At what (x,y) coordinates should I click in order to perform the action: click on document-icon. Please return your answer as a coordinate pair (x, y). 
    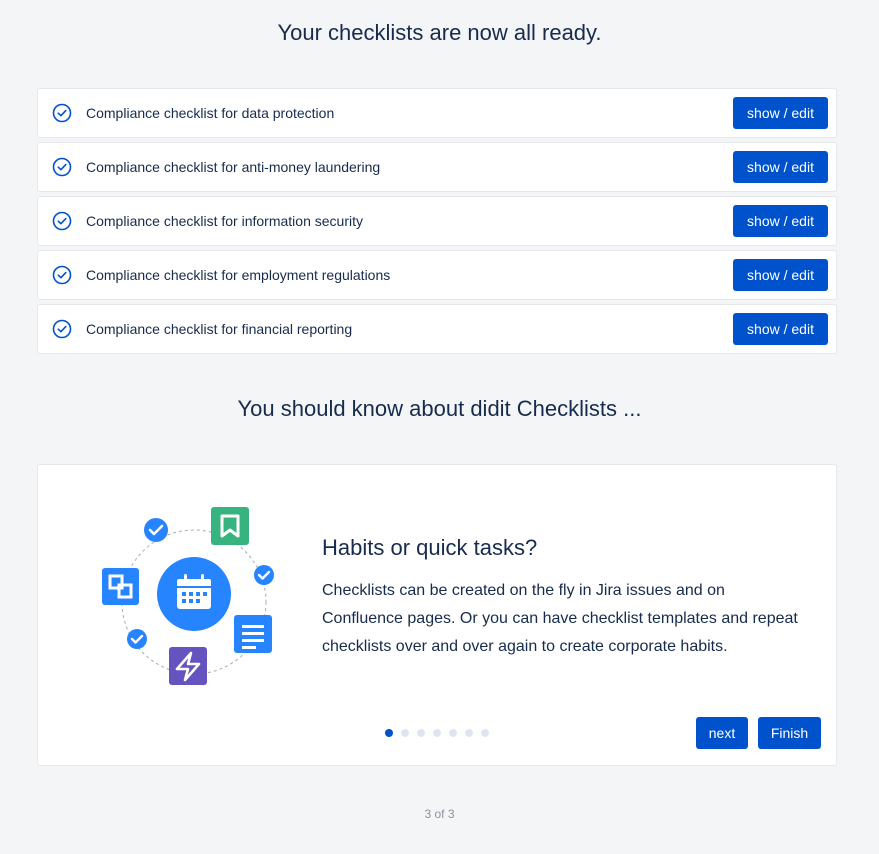
    Looking at the image, I should click on (253, 634).